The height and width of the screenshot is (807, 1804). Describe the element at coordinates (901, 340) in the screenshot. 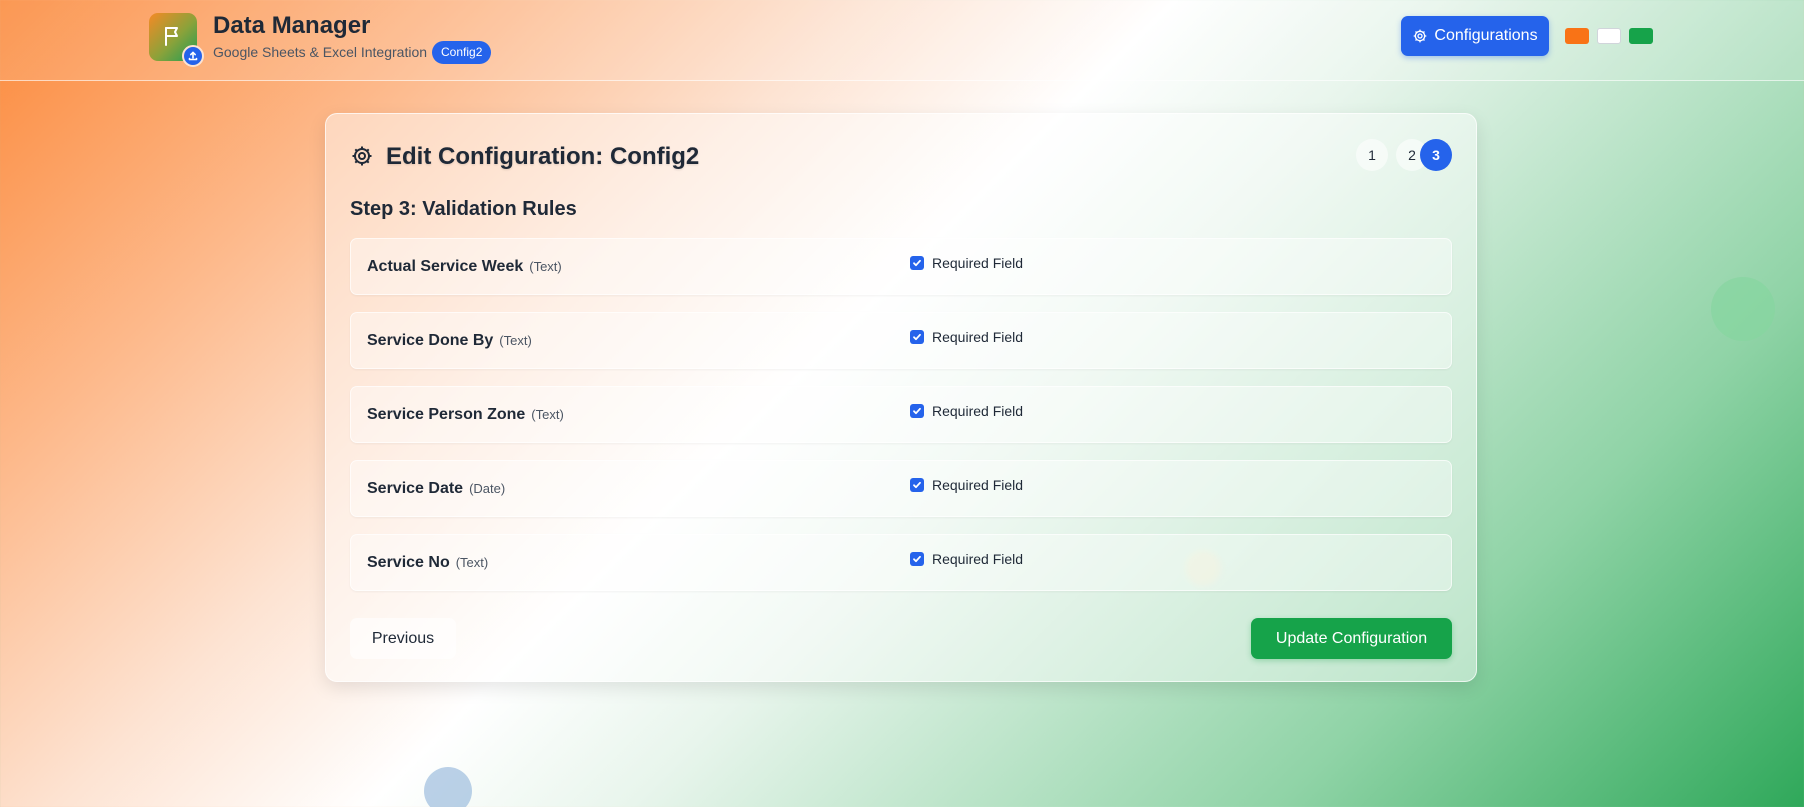

I see `field-row: Service Done By (Text) Required Field` at that location.